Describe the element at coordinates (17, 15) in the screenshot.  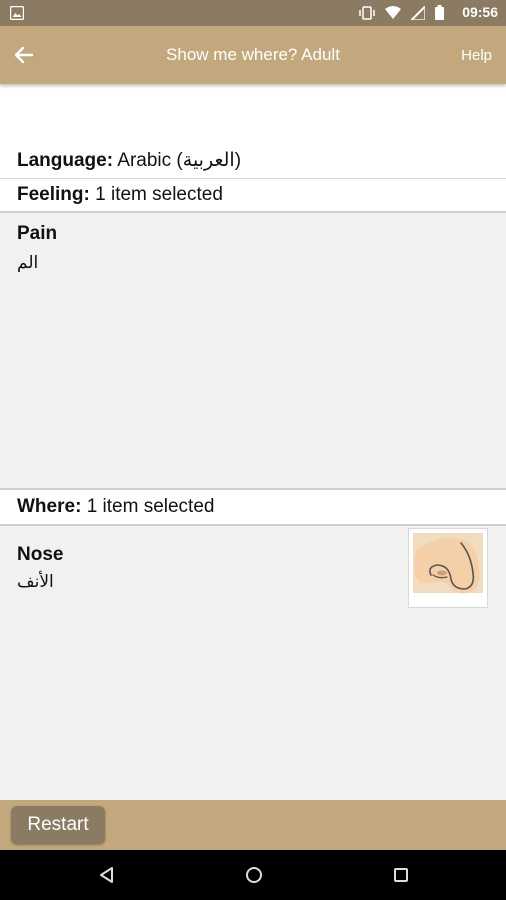
I see `image-notification-icon` at that location.